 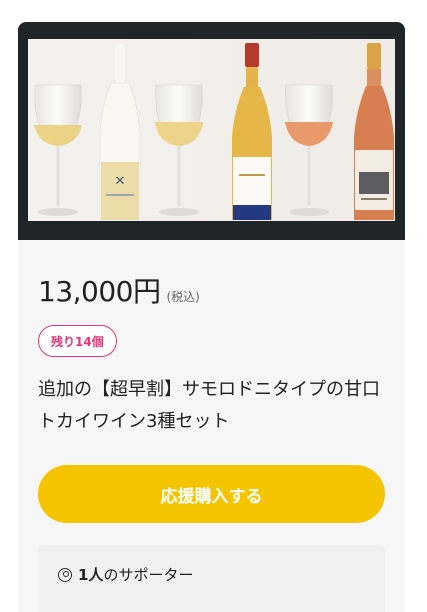 I want to click on price: 13,000円, so click(x=99, y=291).